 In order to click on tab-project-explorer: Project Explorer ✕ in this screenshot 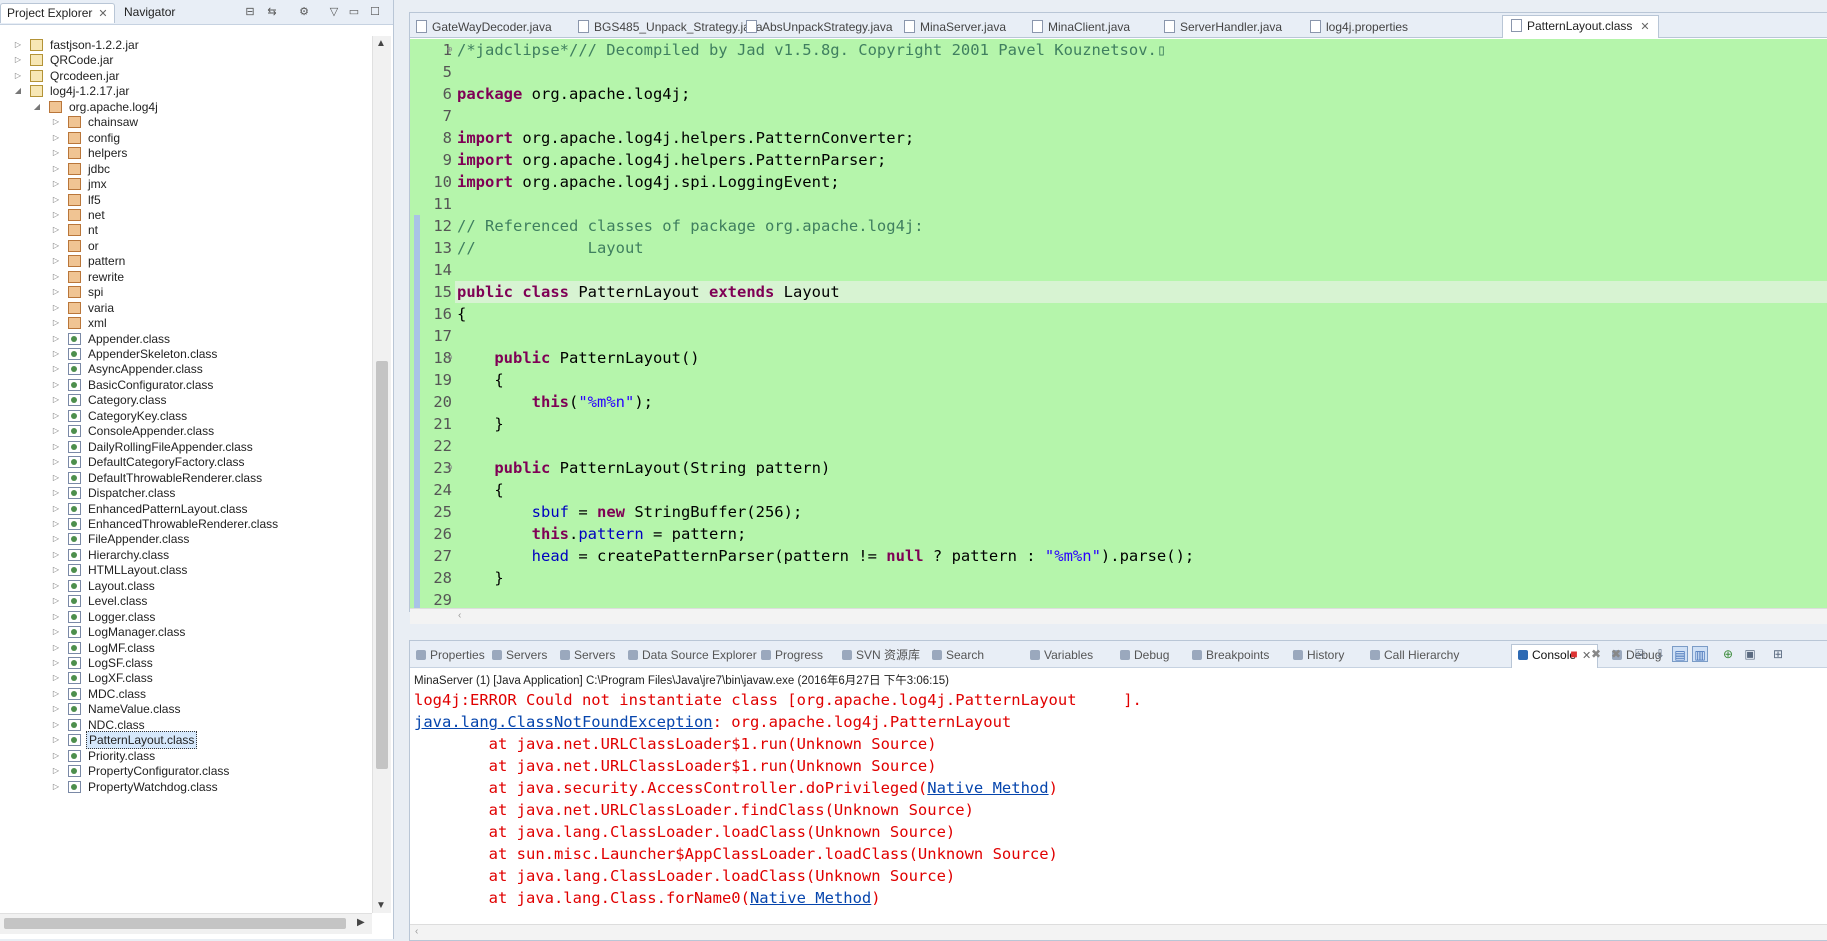, I will do `click(57, 13)`.